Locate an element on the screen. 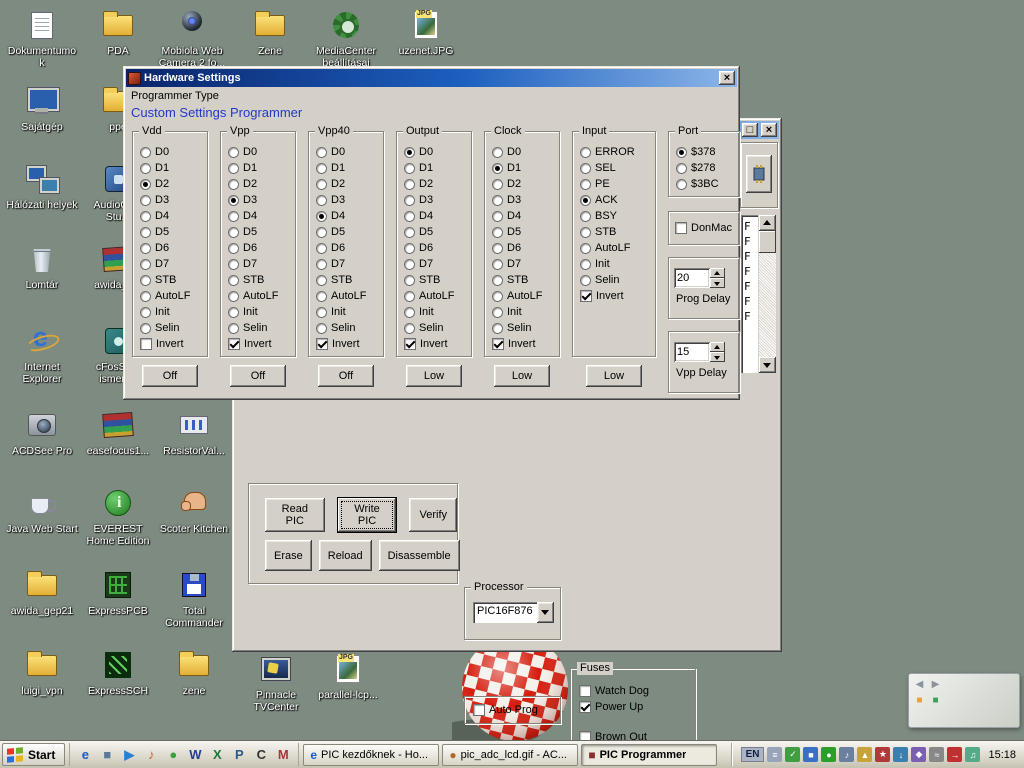  pin-state-button: Off is located at coordinates (258, 376).